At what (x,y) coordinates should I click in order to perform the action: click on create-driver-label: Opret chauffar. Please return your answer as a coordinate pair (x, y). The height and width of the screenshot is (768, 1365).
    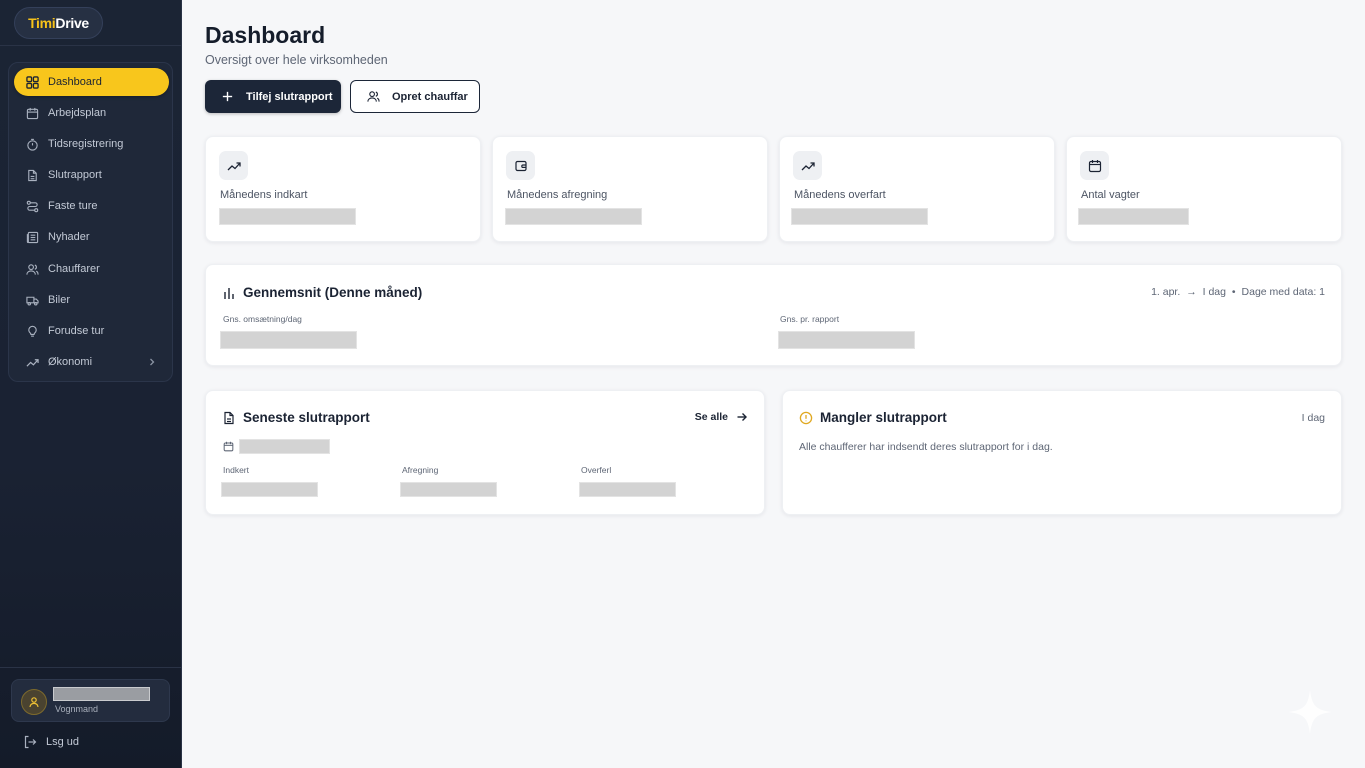
    Looking at the image, I should click on (430, 96).